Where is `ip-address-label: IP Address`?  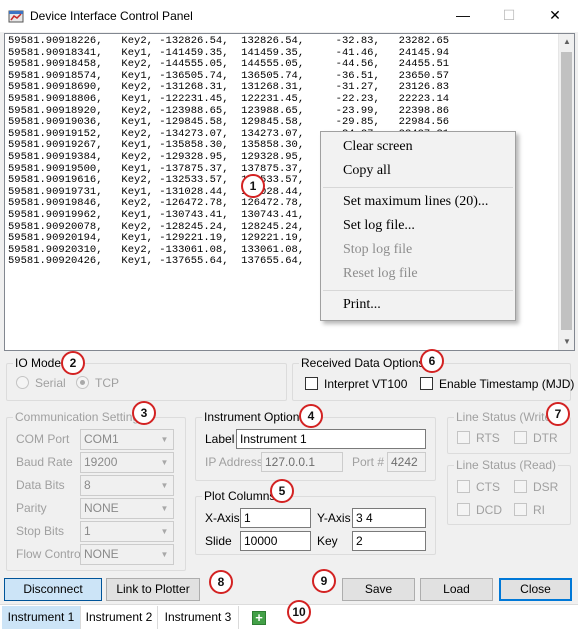 ip-address-label: IP Address is located at coordinates (234, 462).